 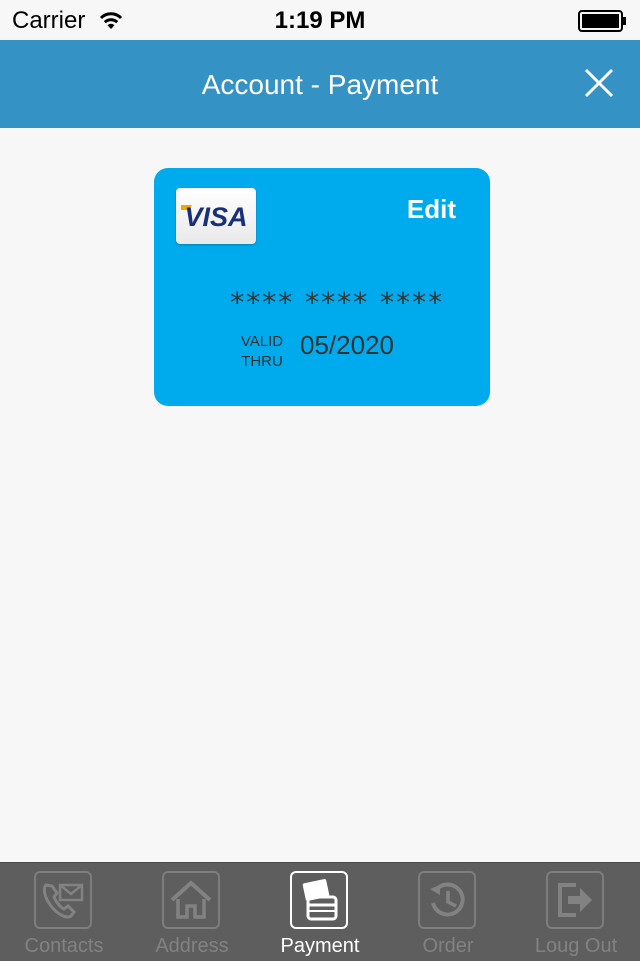 I want to click on expiry-date: 05/2020, so click(x=347, y=345).